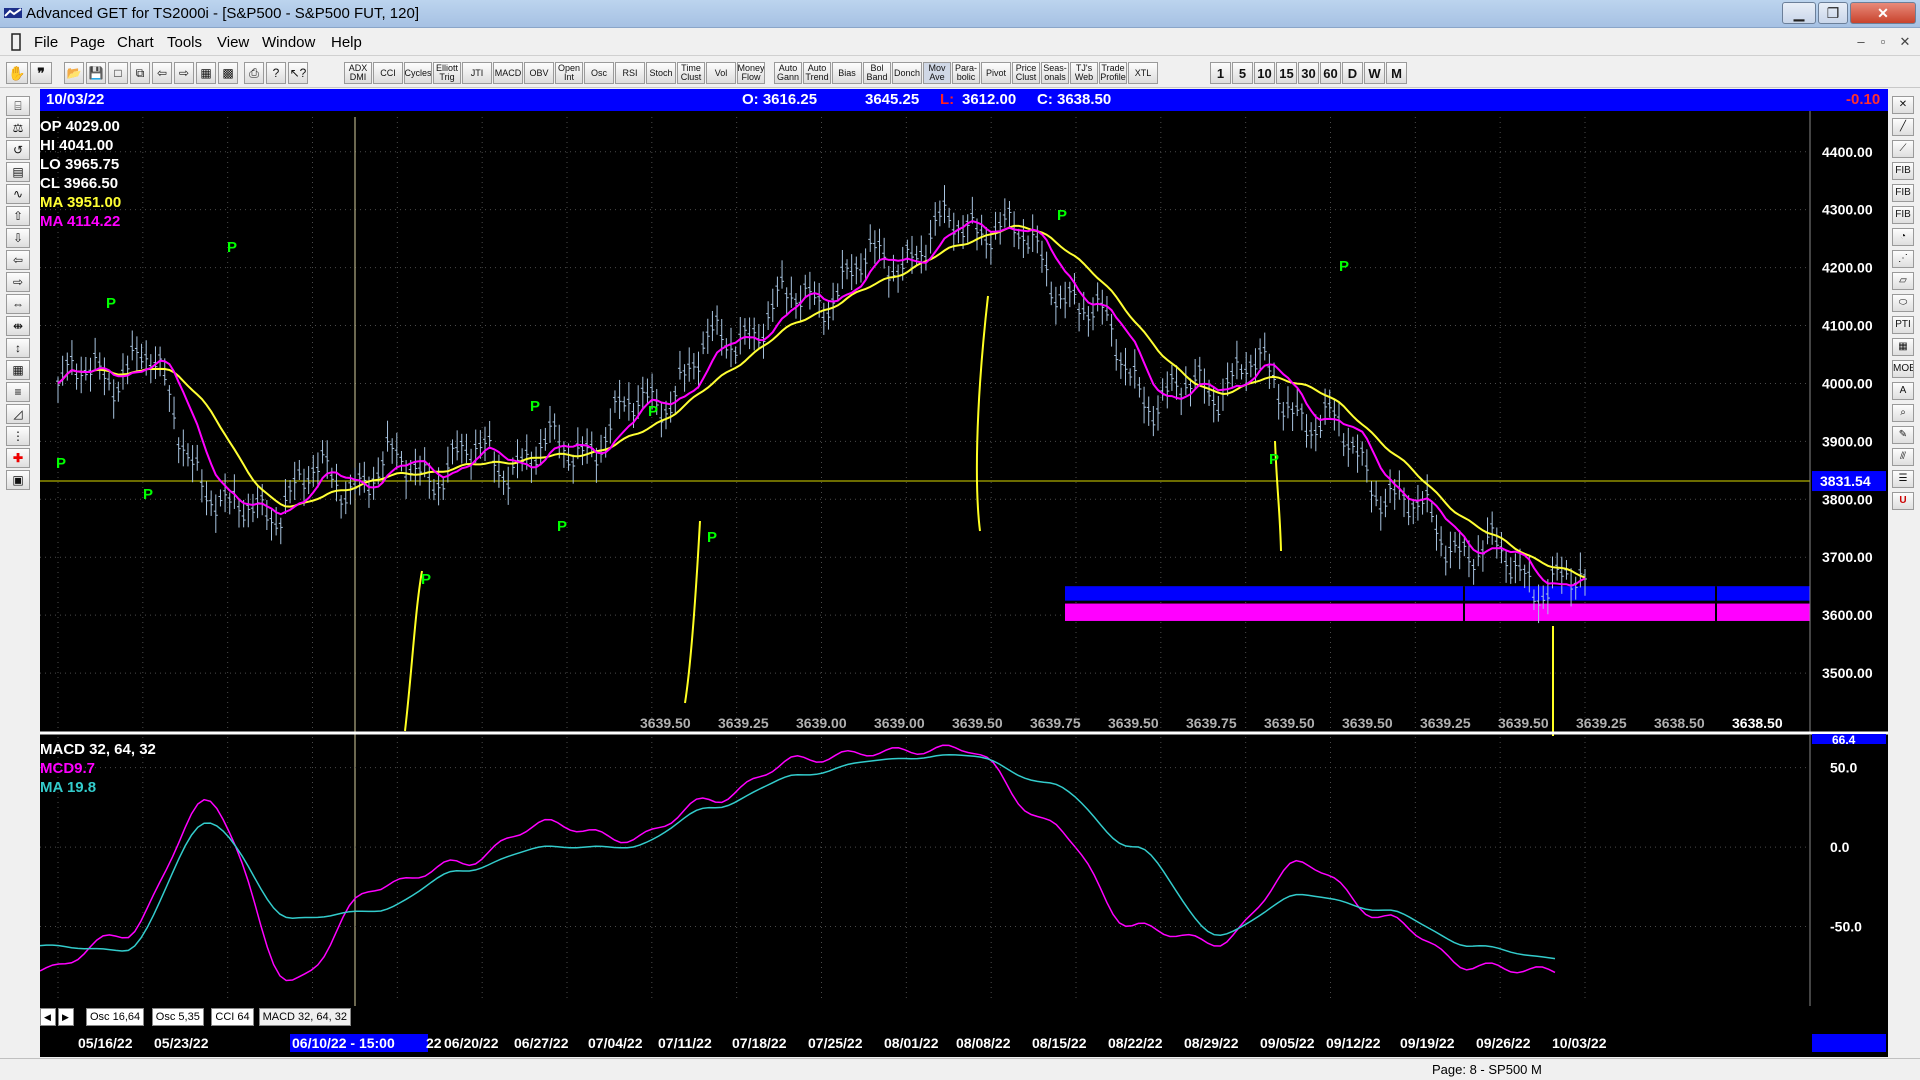  What do you see at coordinates (1903, 127) in the screenshot?
I see `line-tool-icon: ╱` at bounding box center [1903, 127].